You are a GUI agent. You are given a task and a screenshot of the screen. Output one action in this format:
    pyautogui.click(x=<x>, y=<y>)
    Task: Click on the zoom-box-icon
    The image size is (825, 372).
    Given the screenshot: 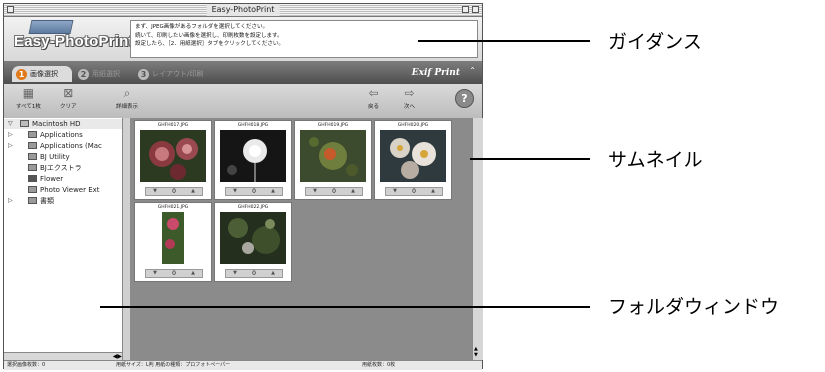 What is the action you would take?
    pyautogui.click(x=465, y=9)
    